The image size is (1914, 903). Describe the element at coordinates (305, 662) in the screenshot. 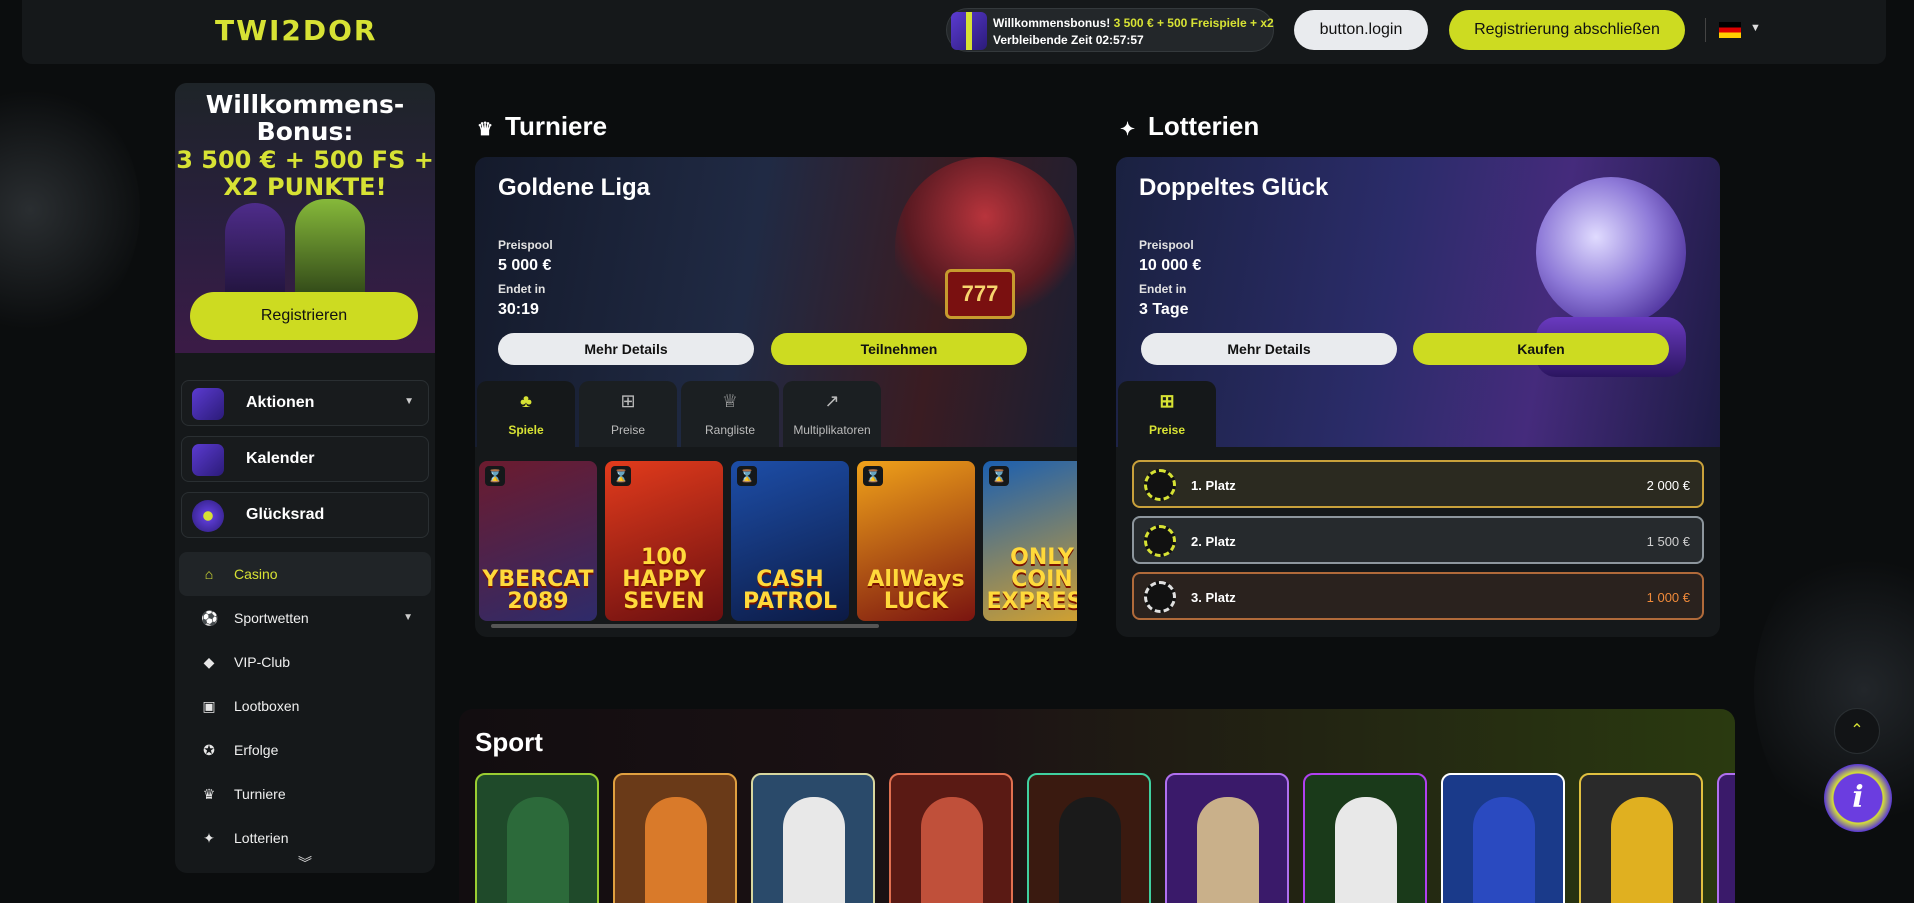

I see `sidebar-item-vip-club: ◆ VIP-Club` at that location.